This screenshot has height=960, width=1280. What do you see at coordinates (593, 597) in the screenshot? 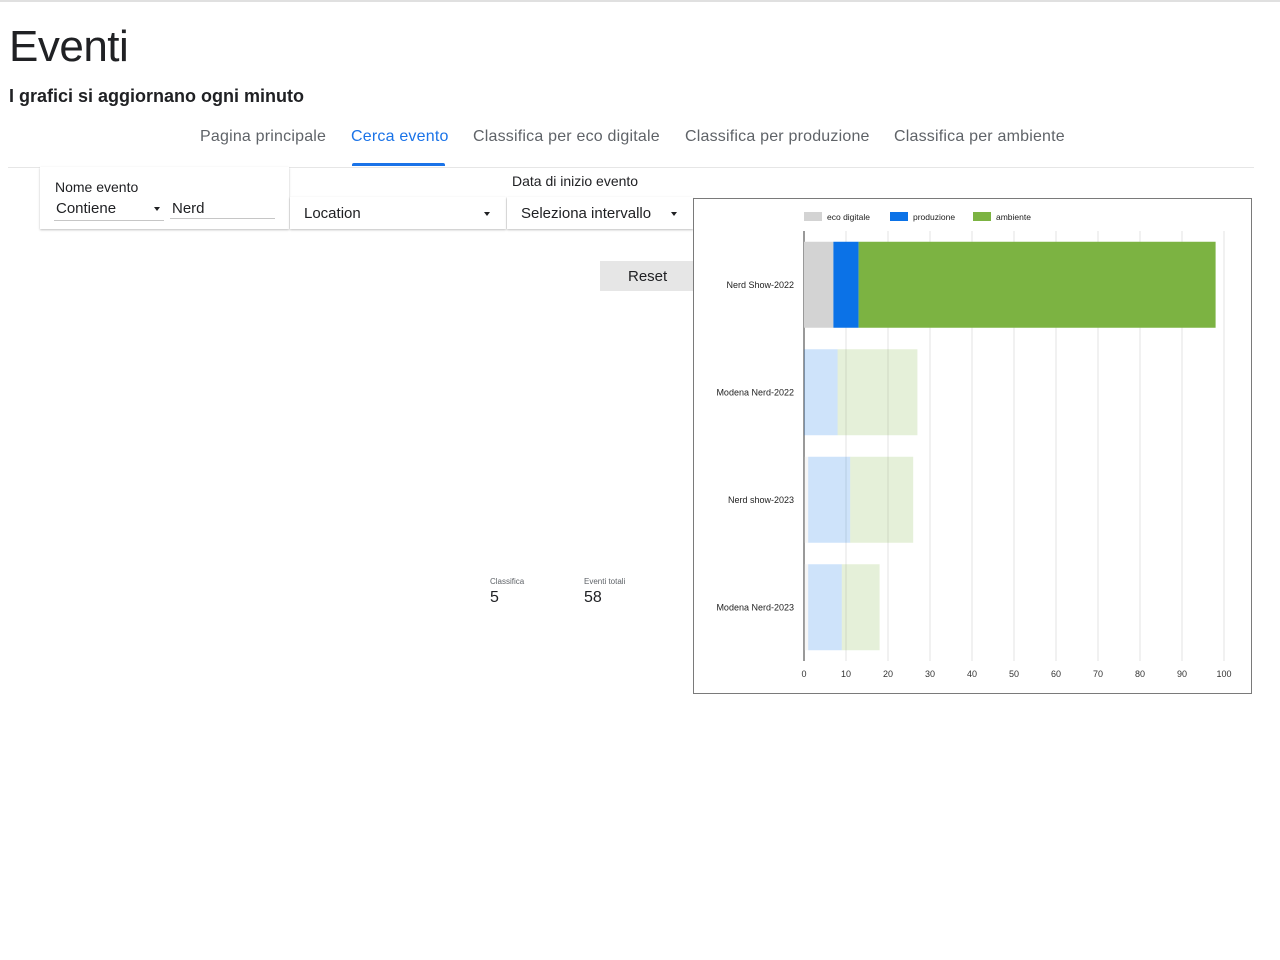
I see `kpi-eventi-totali-value: 58` at bounding box center [593, 597].